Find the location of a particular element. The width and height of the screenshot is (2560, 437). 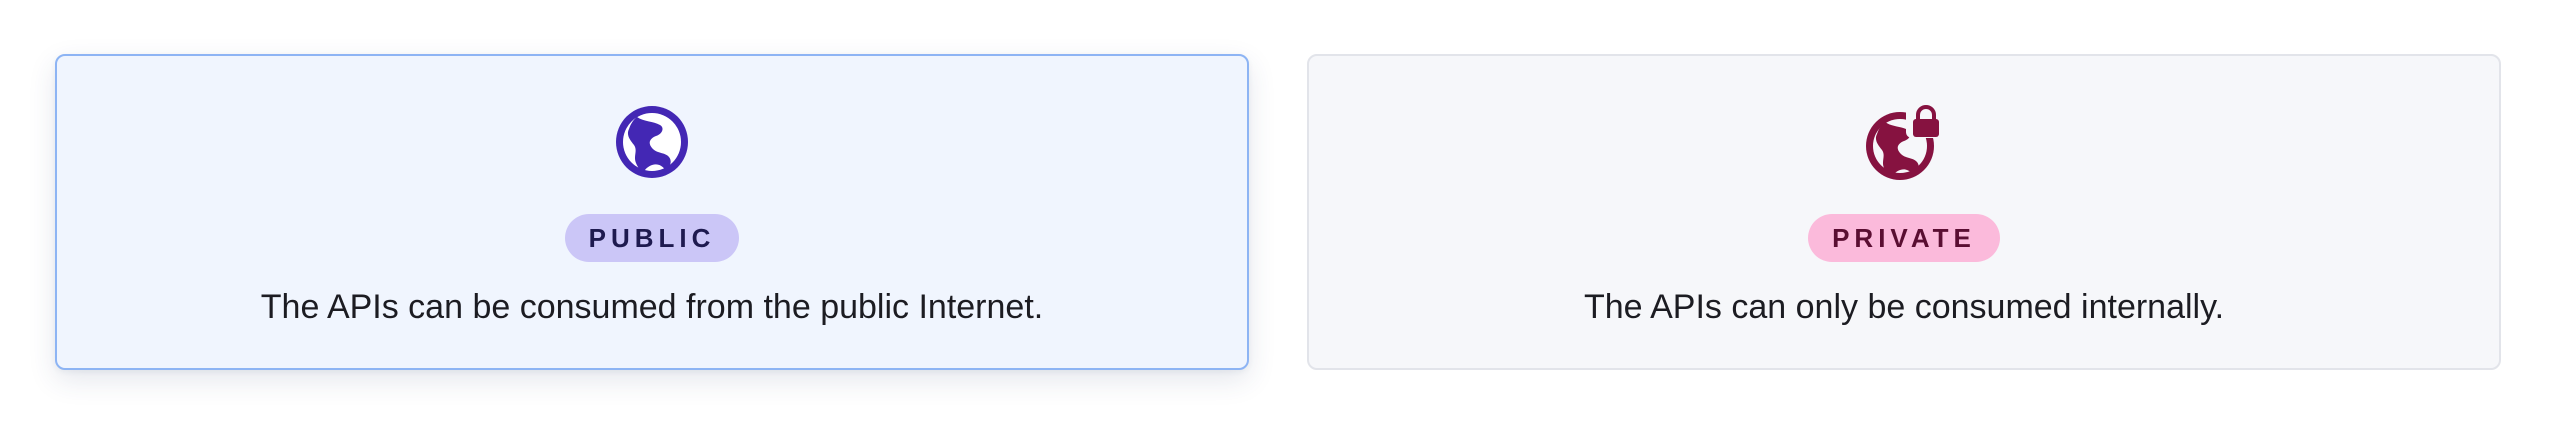

public-badge: PUBLIC is located at coordinates (652, 238).